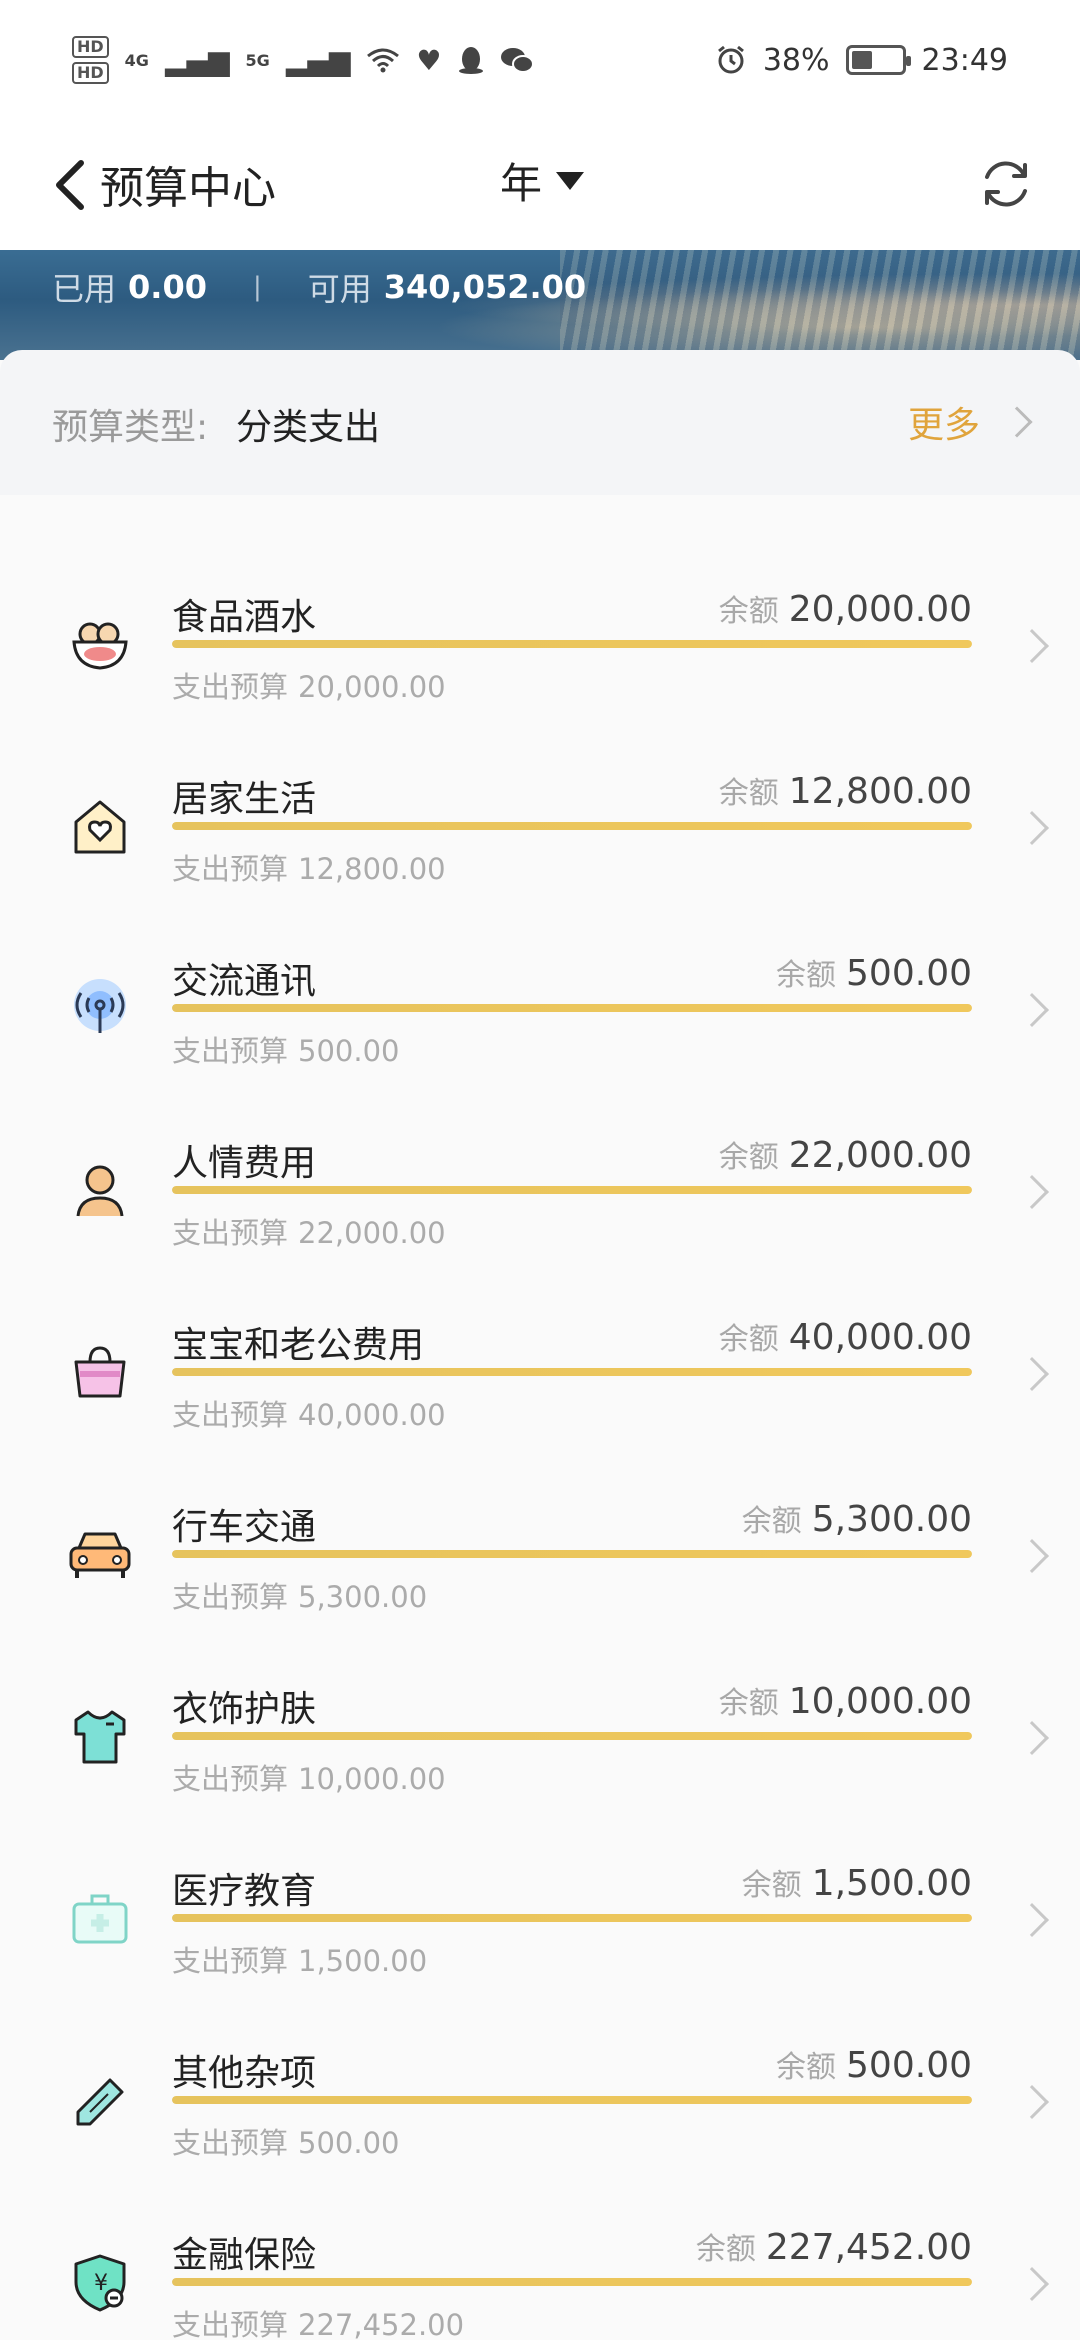 The width and height of the screenshot is (1080, 2340). Describe the element at coordinates (540, 1349) in the screenshot. I see `category-row: 宝宝和老公费用 余额 40,000.00 支出预算 40,000.00` at that location.